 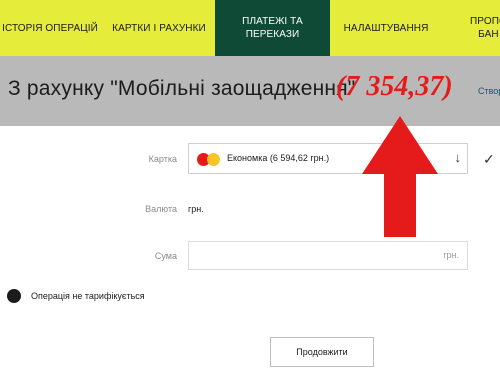 I want to click on nav-item-payments-transfers: ПЛАТЕЖІ ТА ПЕРЕКАЗИ, so click(x=272, y=28).